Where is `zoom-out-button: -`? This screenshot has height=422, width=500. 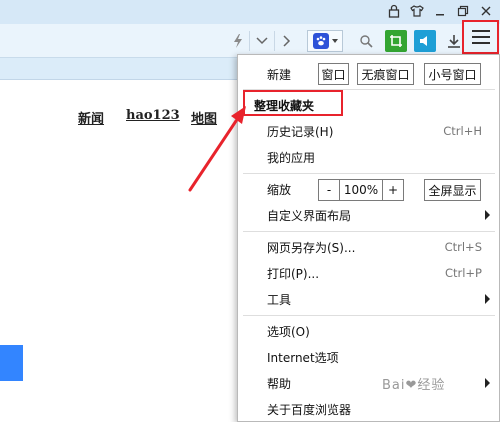
zoom-out-button: - is located at coordinates (329, 190).